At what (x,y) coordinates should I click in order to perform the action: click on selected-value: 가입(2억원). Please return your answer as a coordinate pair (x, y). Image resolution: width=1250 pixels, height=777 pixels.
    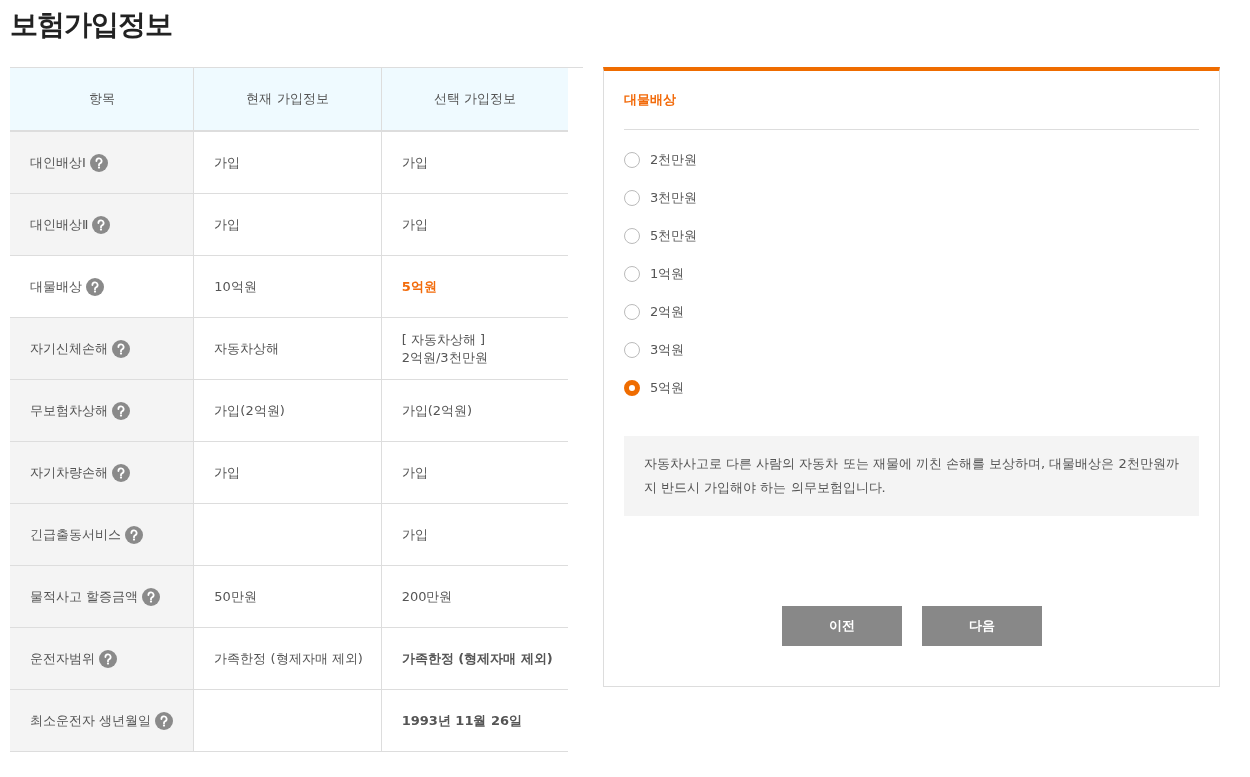
    Looking at the image, I should click on (437, 410).